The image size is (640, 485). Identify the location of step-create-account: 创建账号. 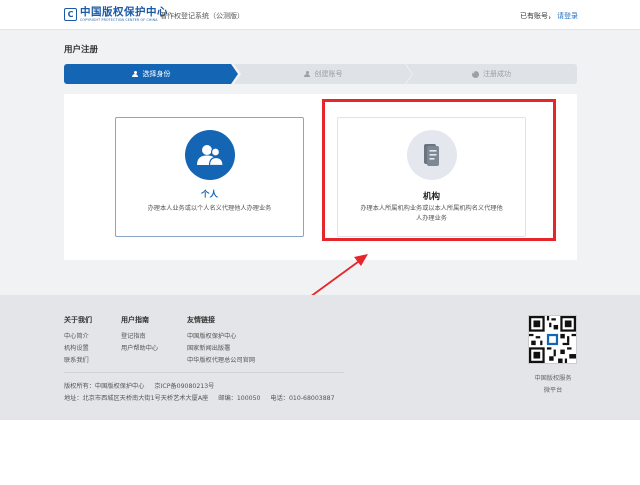
(323, 74).